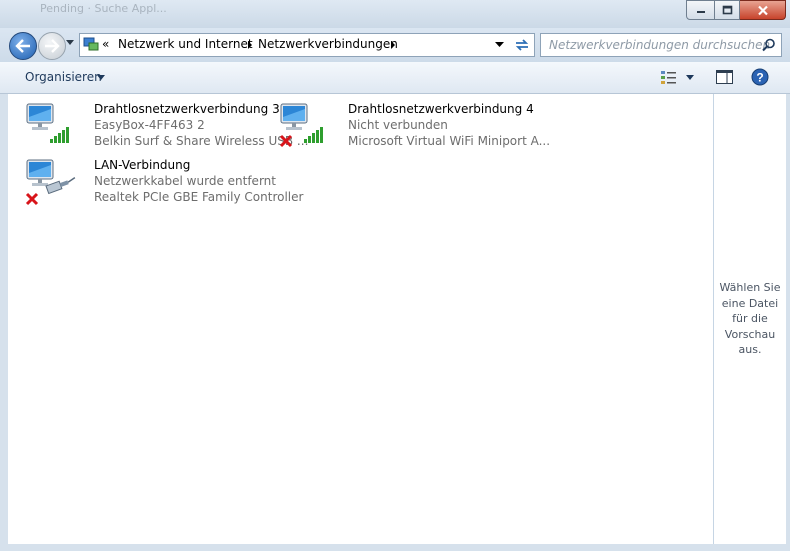 The height and width of the screenshot is (551, 790). I want to click on connection-name: Drahtlosnetzwerkverbindung 3, so click(187, 109).